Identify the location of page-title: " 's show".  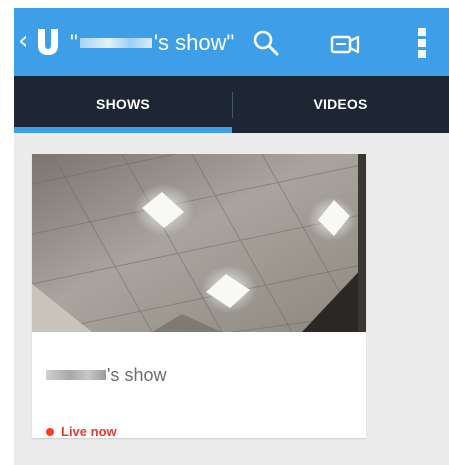
(152, 43).